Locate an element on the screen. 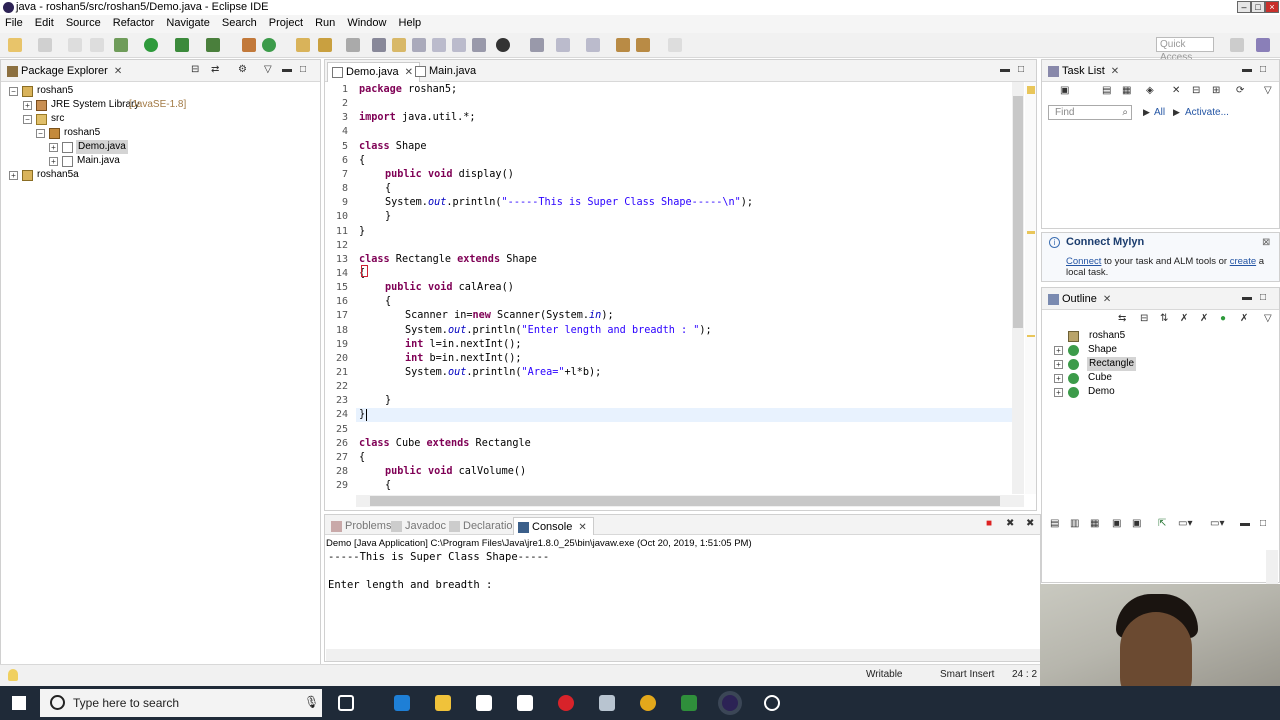  synchronize-icon: ⟳ is located at coordinates (1240, 90).